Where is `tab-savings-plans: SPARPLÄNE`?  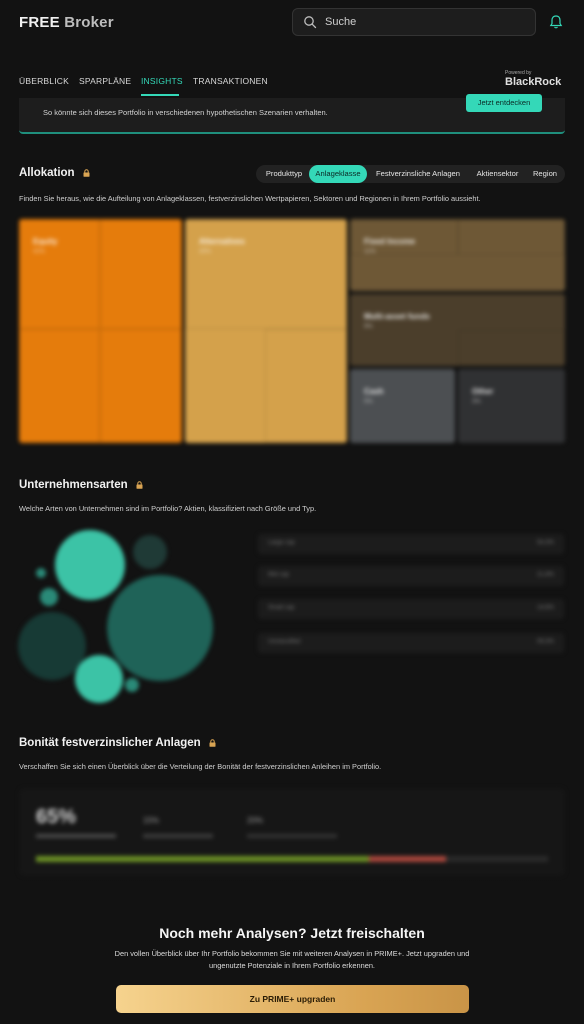
tab-savings-plans: SPARPLÄNE is located at coordinates (105, 81).